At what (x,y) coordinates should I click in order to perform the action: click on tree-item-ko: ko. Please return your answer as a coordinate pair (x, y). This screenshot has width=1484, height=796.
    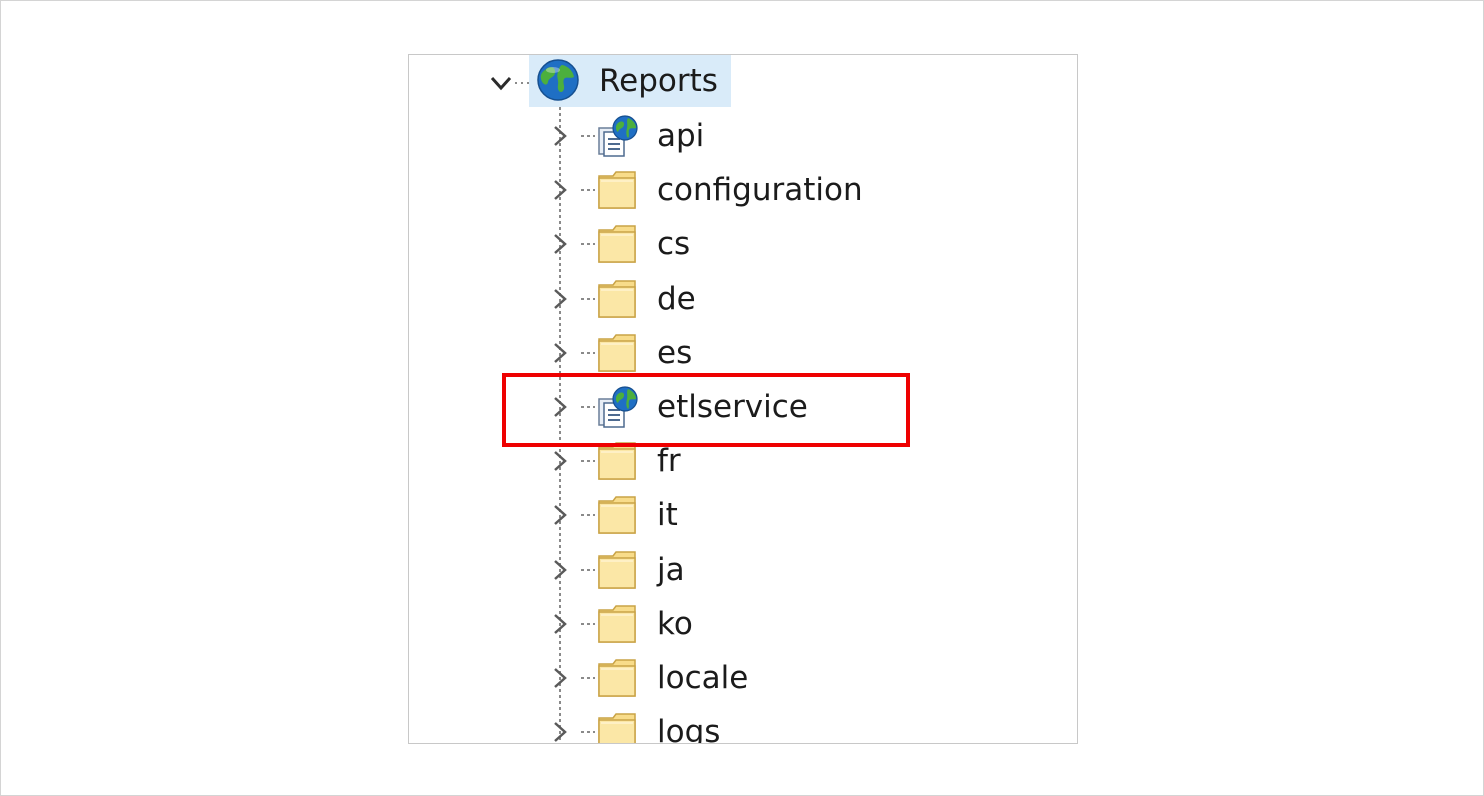
    Looking at the image, I should click on (743, 624).